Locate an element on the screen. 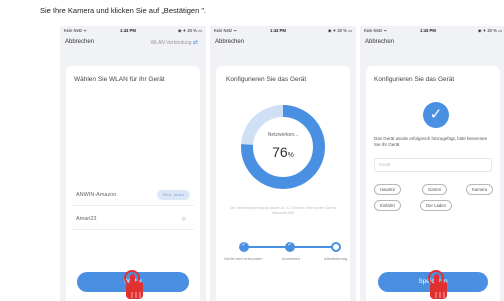 The height and width of the screenshot is (301, 504). ssid-field: ANWIN-Amazon Wi-fi...ahlen is located at coordinates (133, 196).